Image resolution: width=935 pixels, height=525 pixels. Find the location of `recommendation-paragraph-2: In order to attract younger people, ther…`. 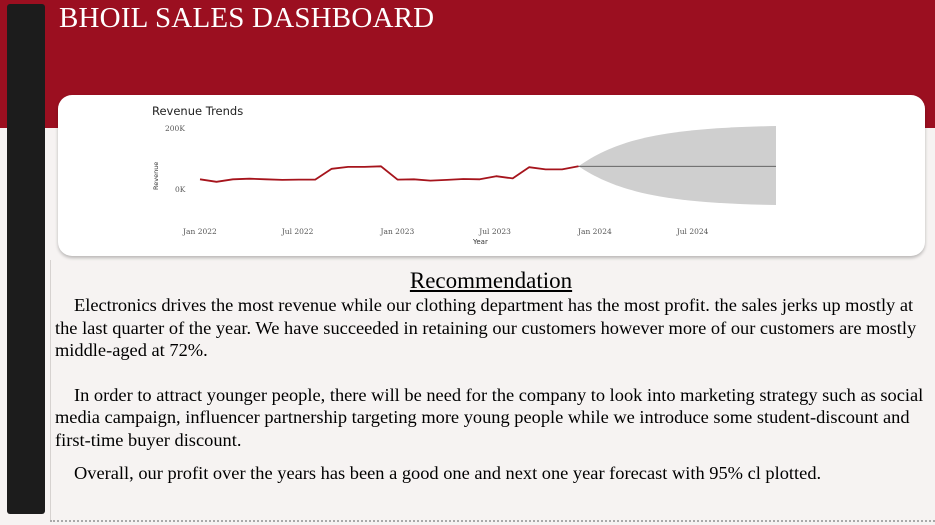

recommendation-paragraph-2: In order to attract younger people, ther… is located at coordinates (489, 417).